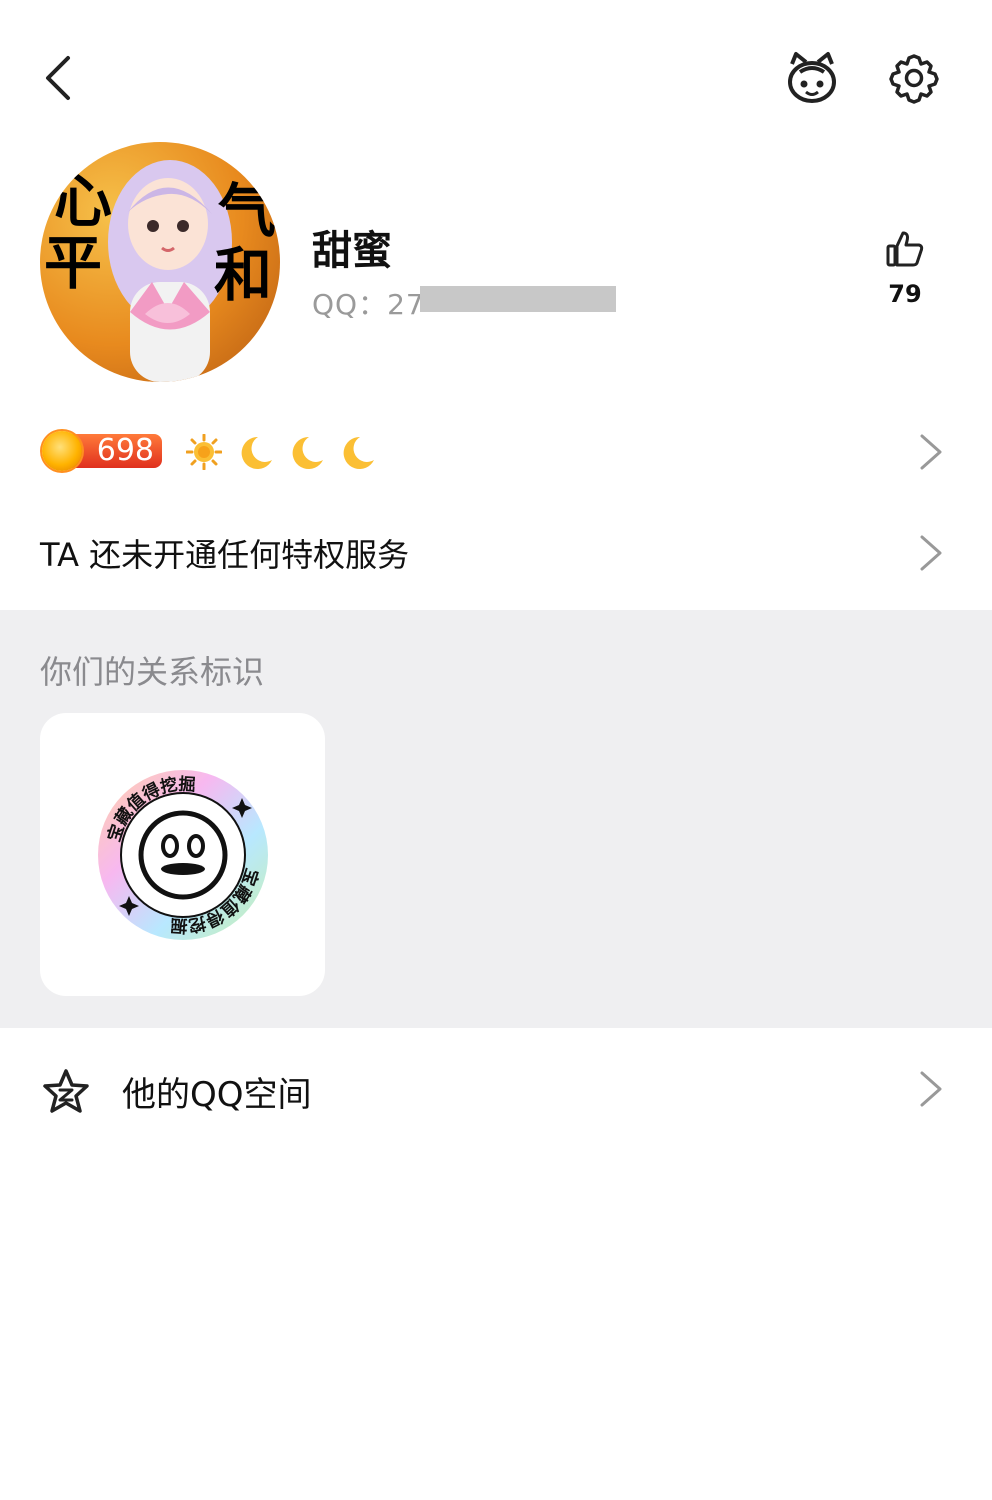 Image resolution: width=992 pixels, height=1500 pixels. What do you see at coordinates (204, 452) in the screenshot?
I see `sun-icon` at bounding box center [204, 452].